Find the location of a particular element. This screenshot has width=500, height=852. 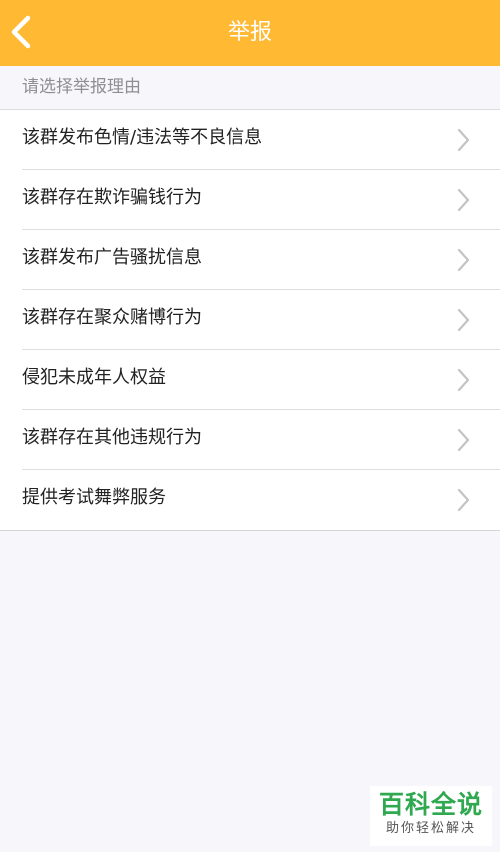

section-header-label: 请选择举报理由 is located at coordinates (81, 87).